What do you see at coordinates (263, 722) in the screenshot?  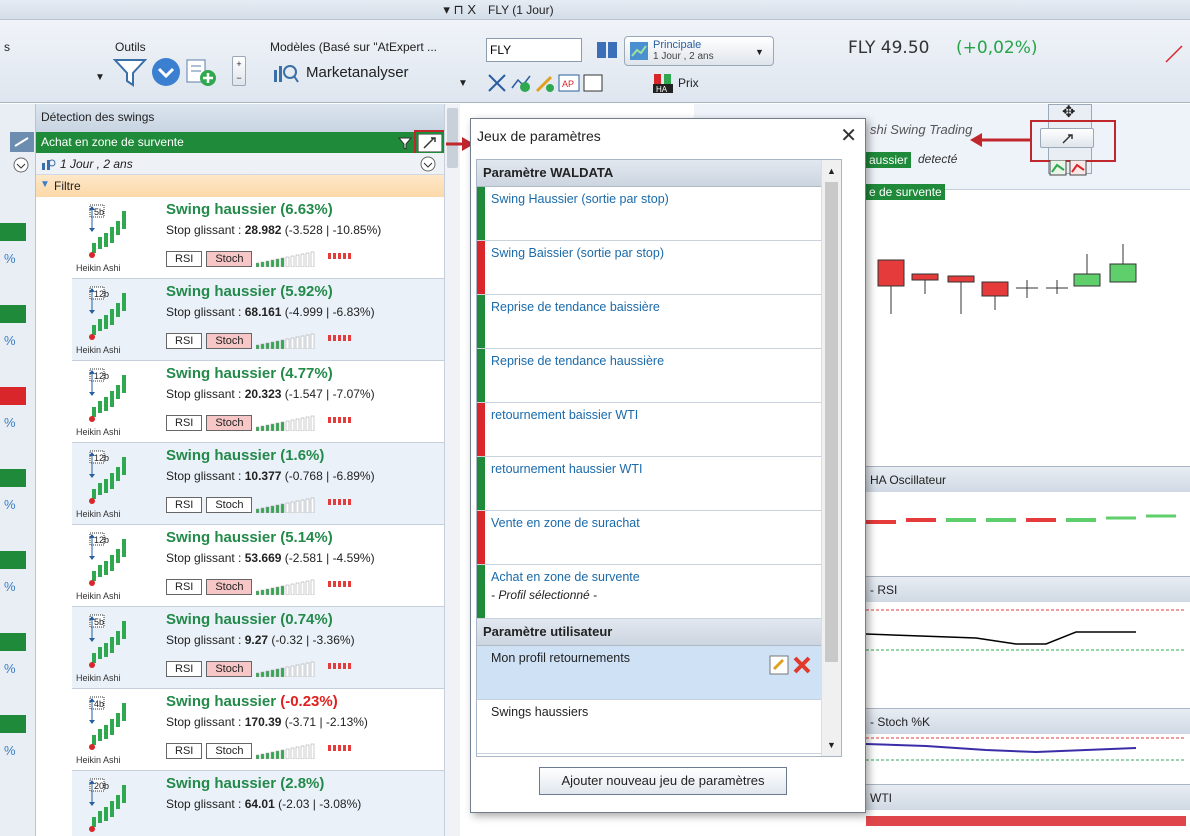 I see `stop-value: 170.39` at bounding box center [263, 722].